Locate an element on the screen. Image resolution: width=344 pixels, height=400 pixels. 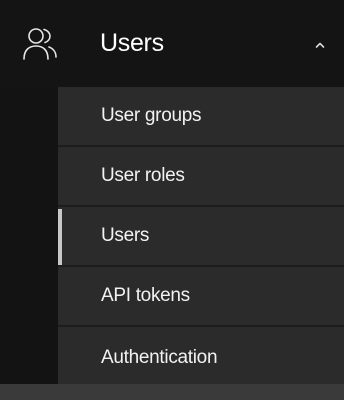
submenu-item-label: API tokens is located at coordinates (145, 295).